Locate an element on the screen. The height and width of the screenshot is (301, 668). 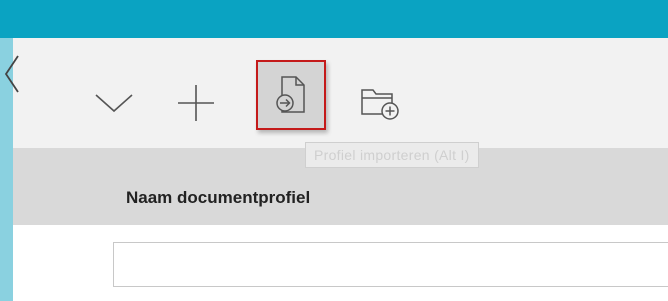
collapse-button is located at coordinates (114, 103).